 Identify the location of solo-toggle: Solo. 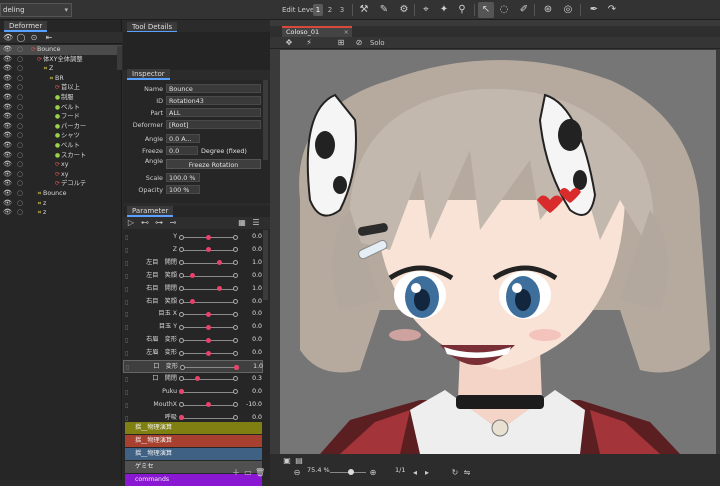
(377, 43).